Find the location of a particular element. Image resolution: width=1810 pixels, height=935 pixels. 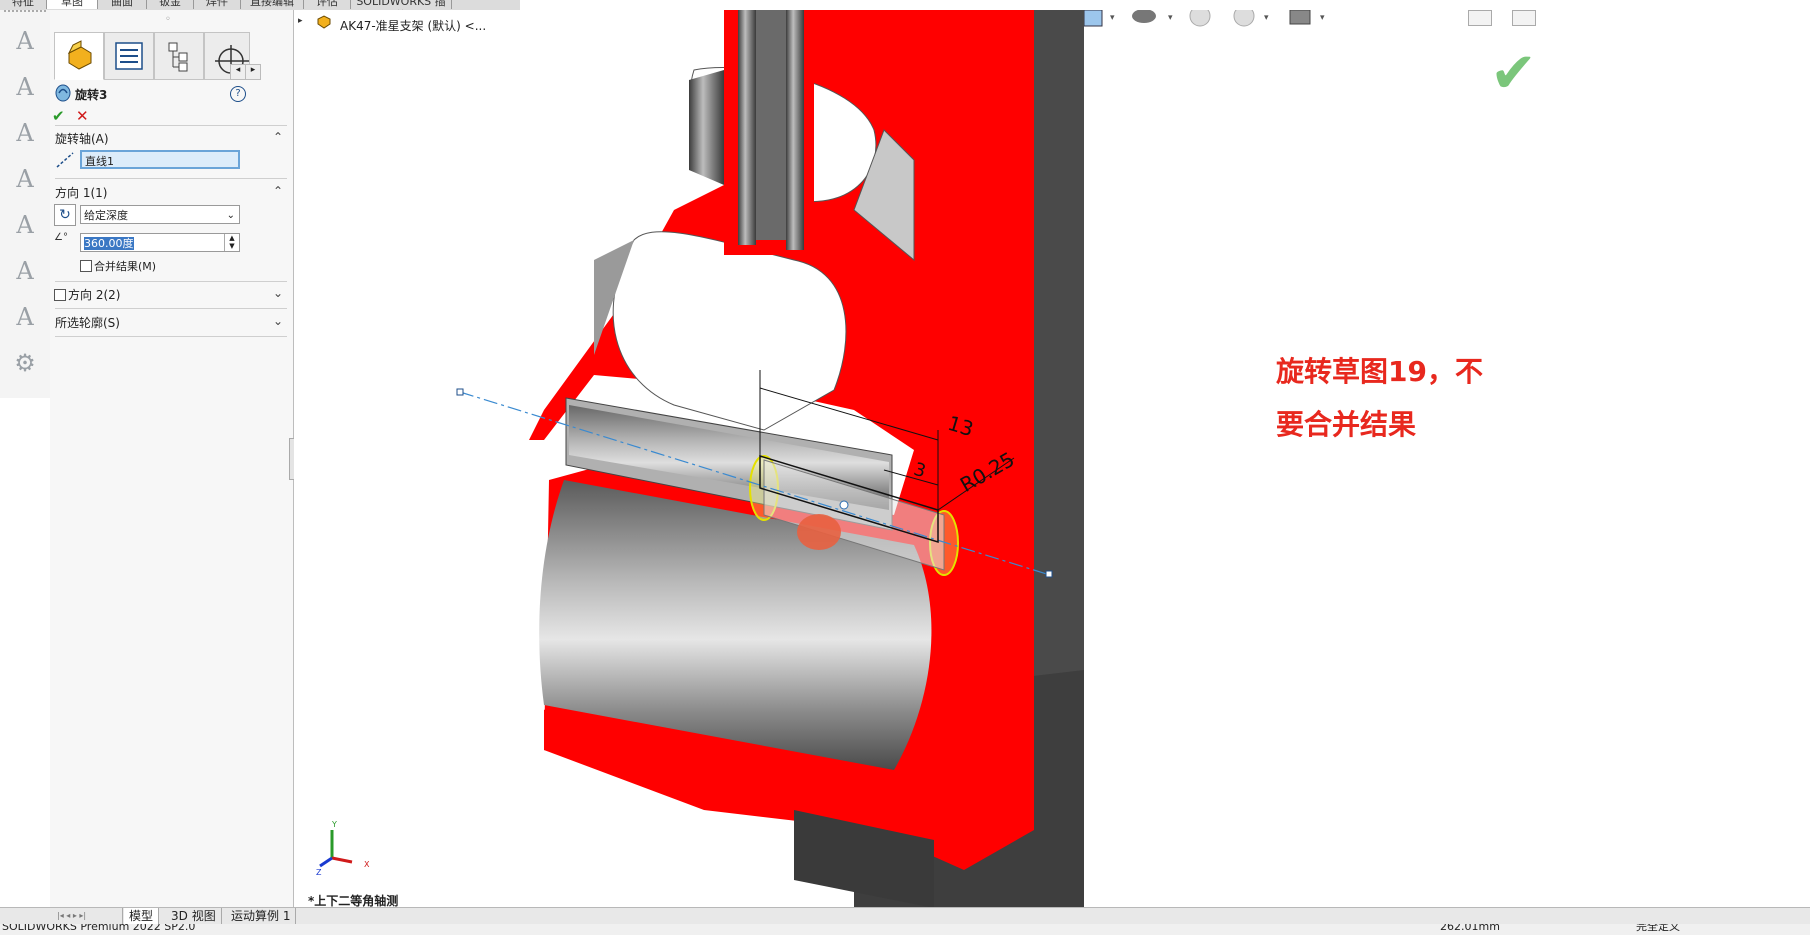

axis-section-label: 旋转轴(A) is located at coordinates (82, 139).